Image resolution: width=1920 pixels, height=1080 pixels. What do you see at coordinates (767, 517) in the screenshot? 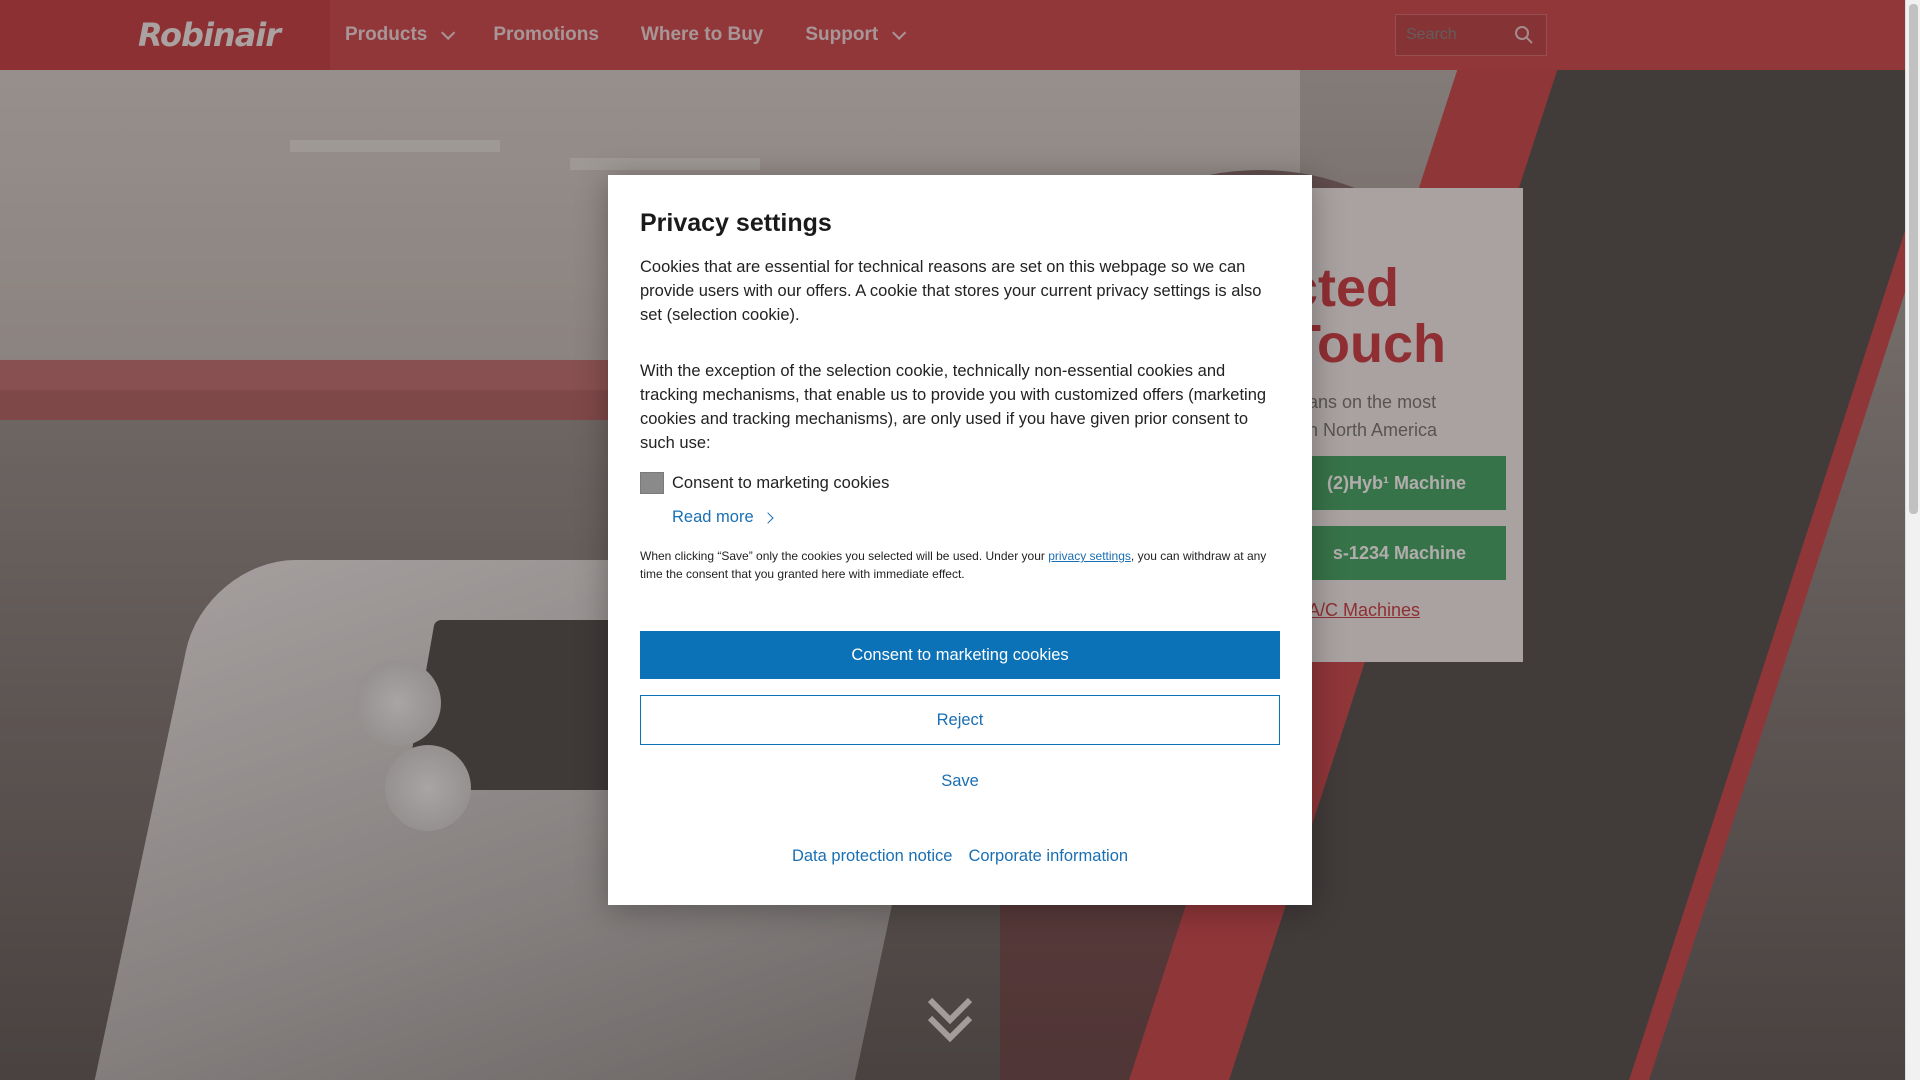
I see `chevron-right-icon` at bounding box center [767, 517].